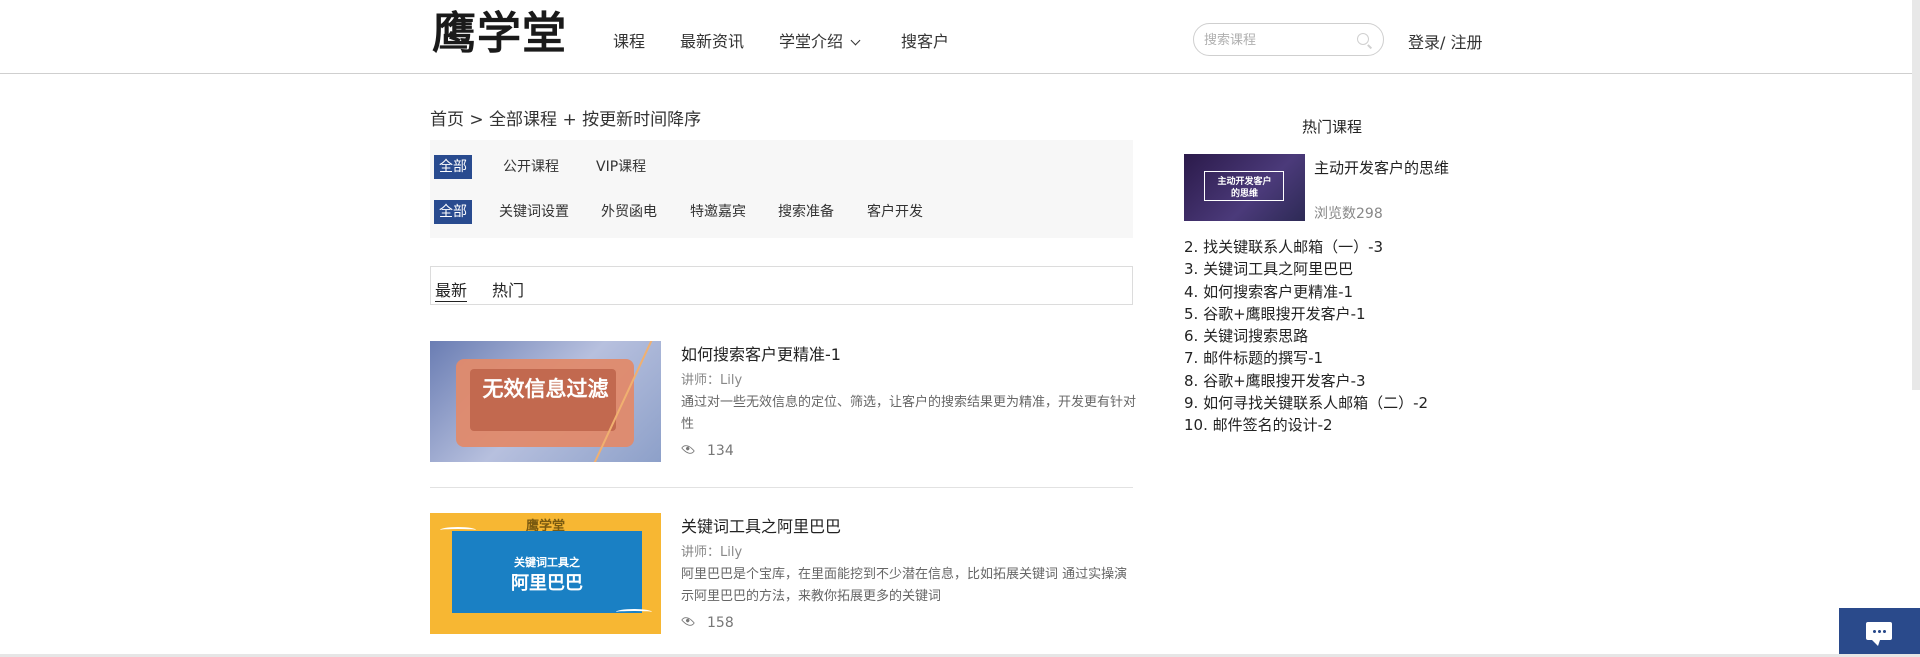 This screenshot has width=1920, height=657. What do you see at coordinates (629, 42) in the screenshot?
I see `nav-item-courses: 课程` at bounding box center [629, 42].